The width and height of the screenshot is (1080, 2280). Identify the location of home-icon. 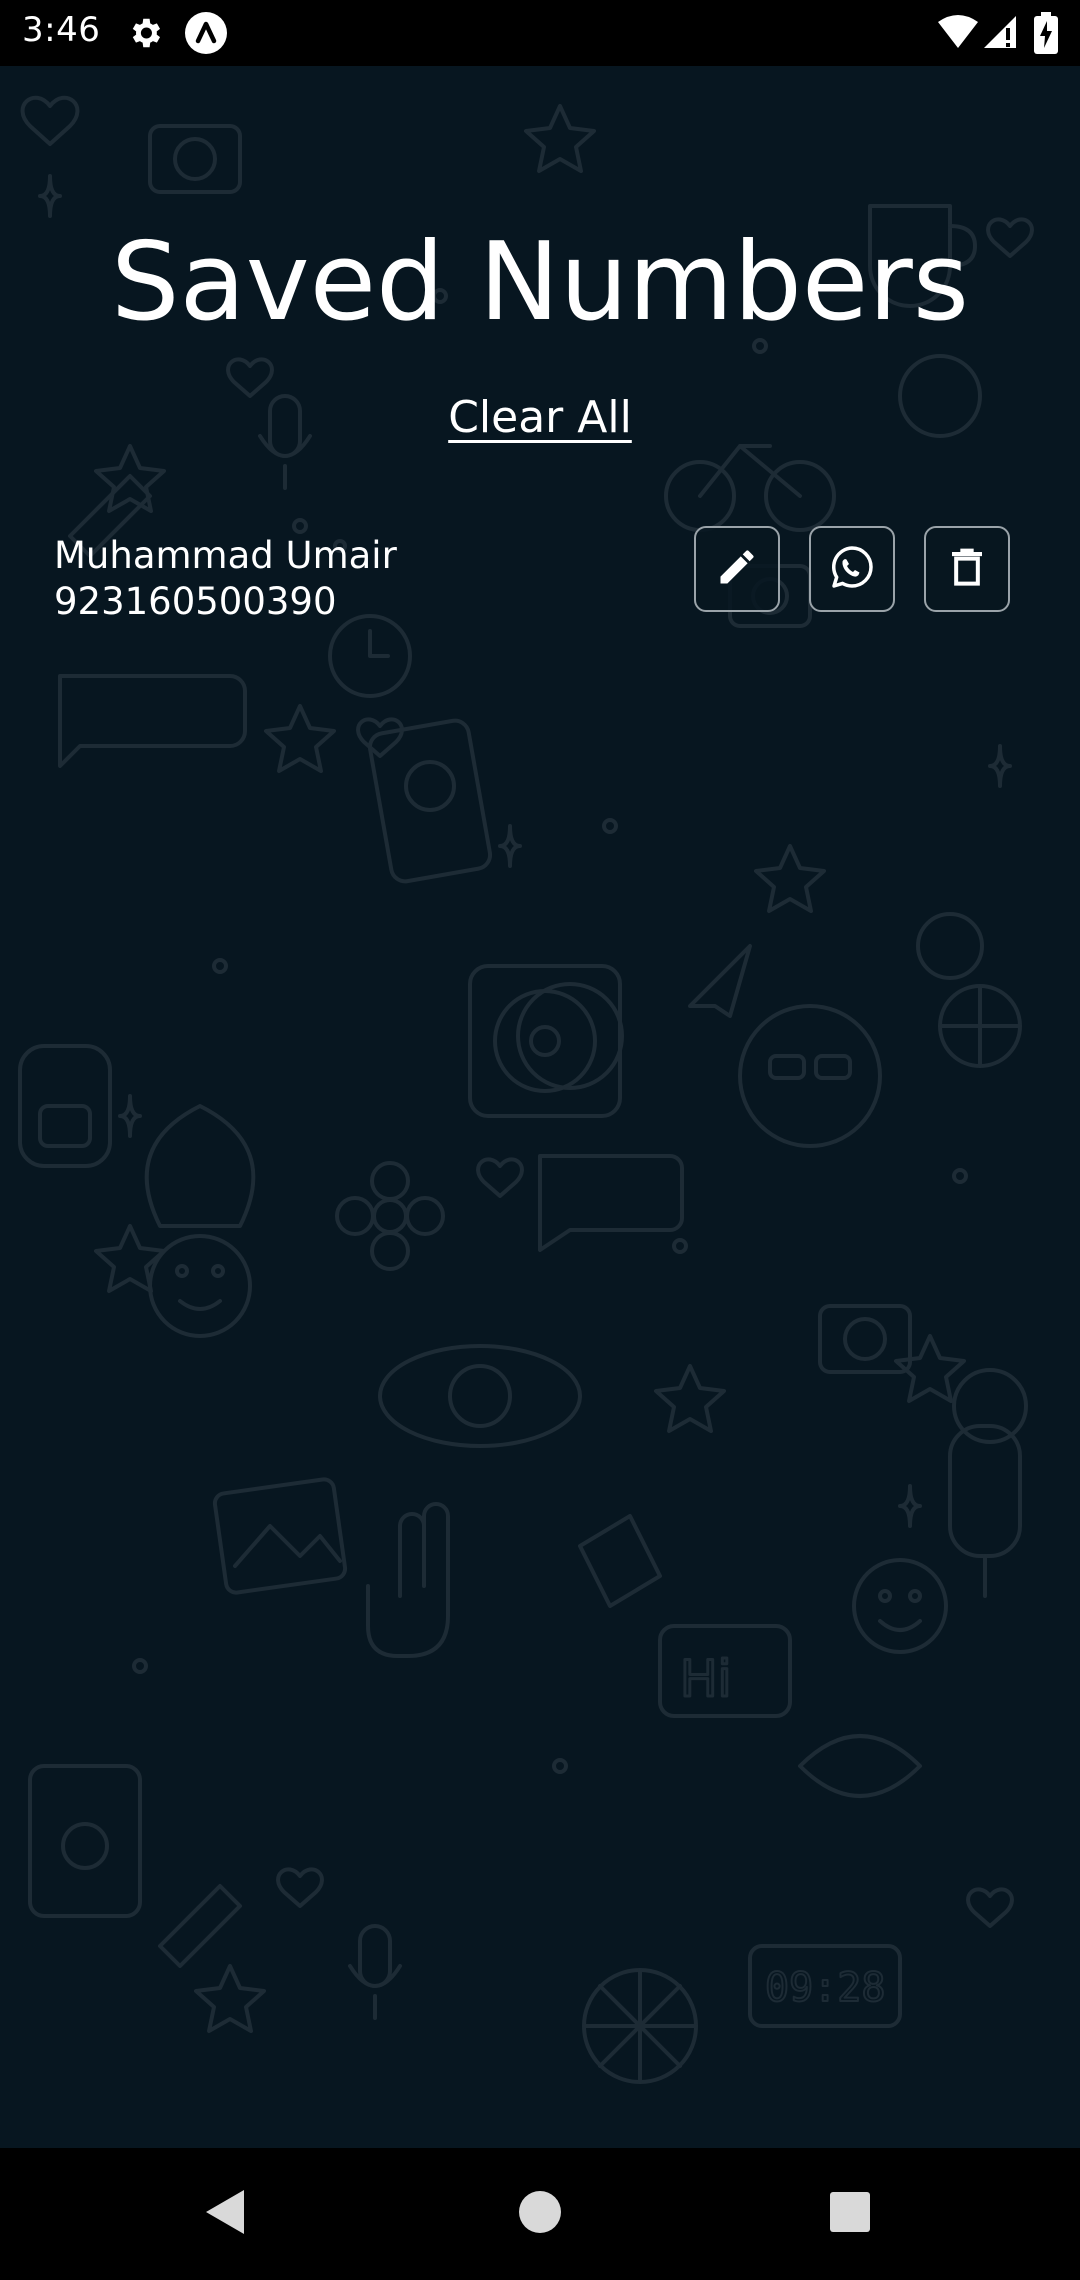
(540, 2214).